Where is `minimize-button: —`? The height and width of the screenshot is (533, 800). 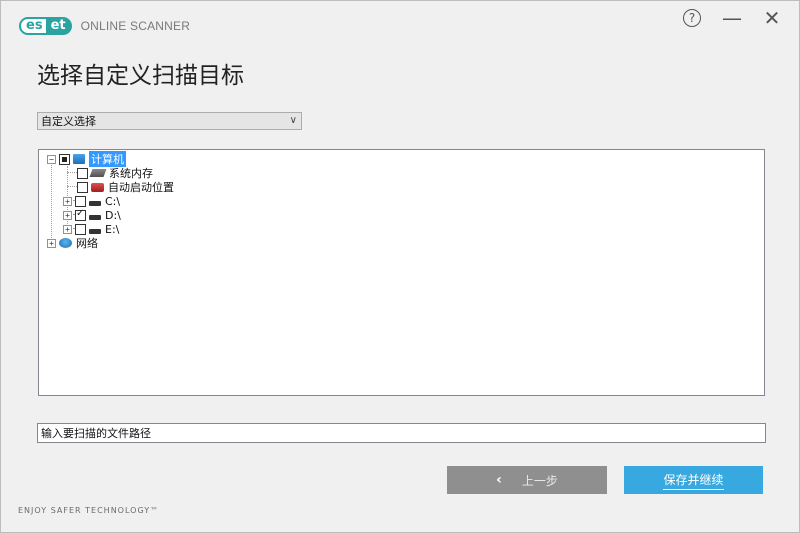
minimize-button: — is located at coordinates (732, 18).